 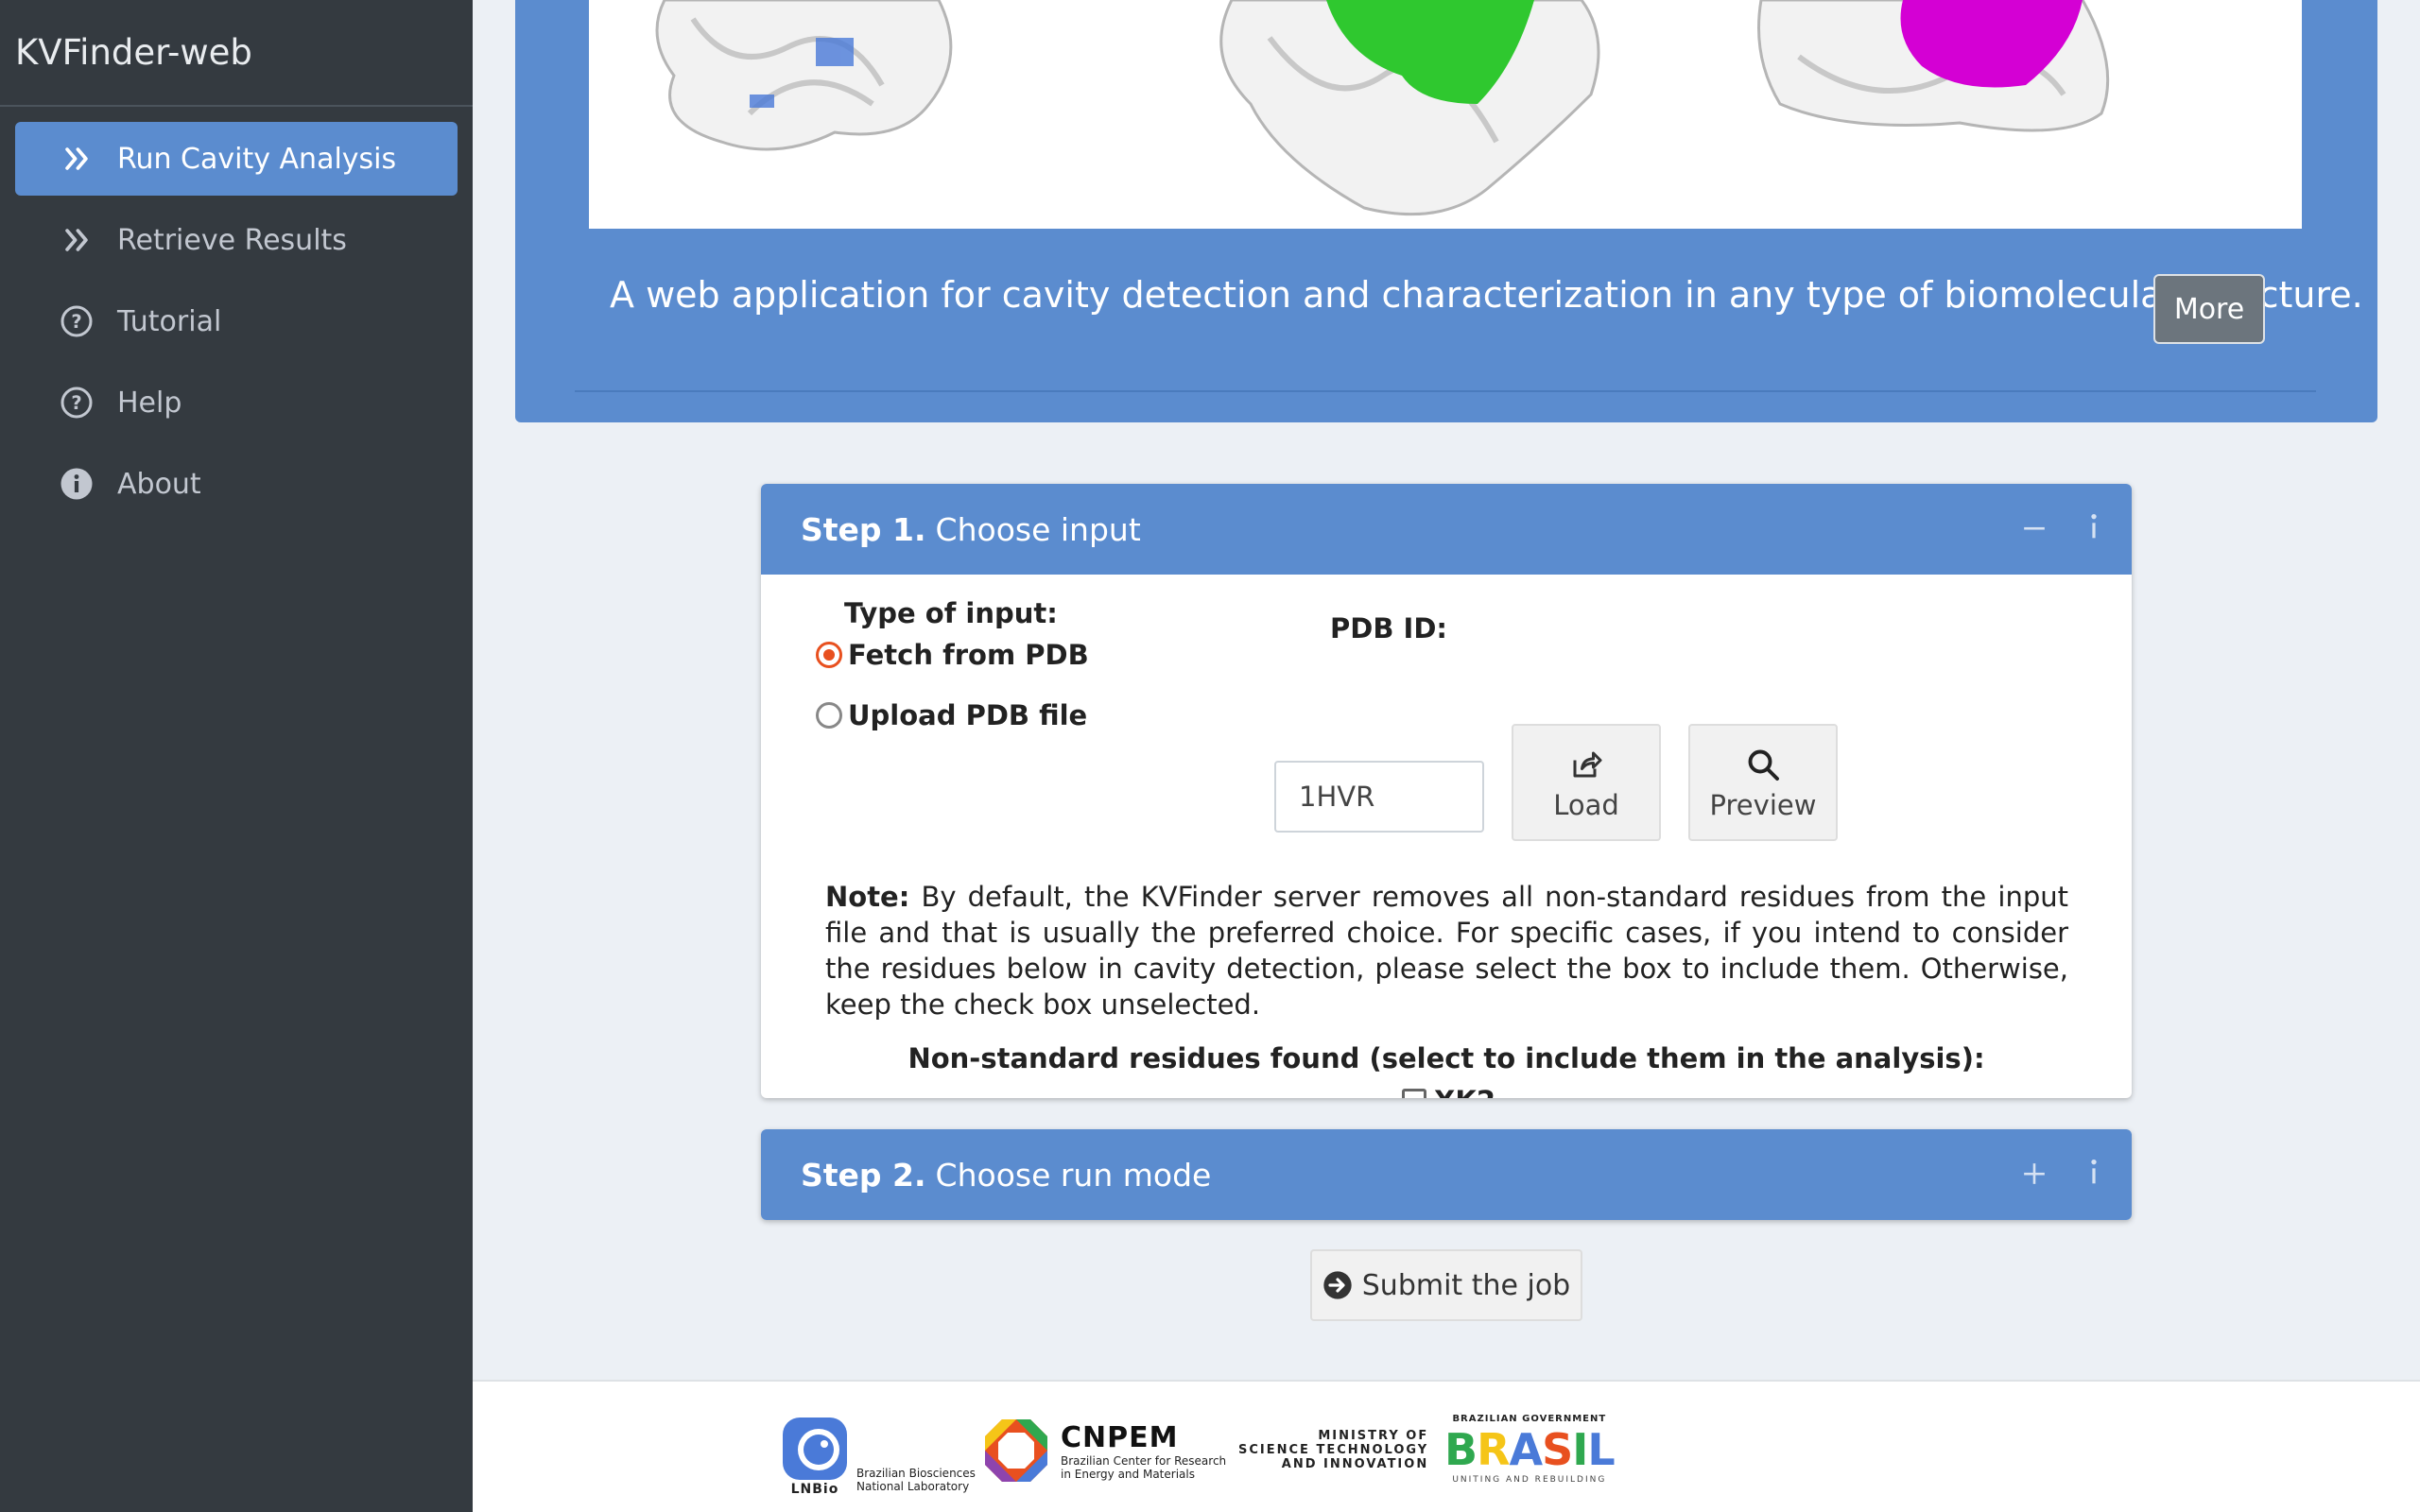 What do you see at coordinates (236, 53) in the screenshot?
I see `brand-title: KVFinder-web` at bounding box center [236, 53].